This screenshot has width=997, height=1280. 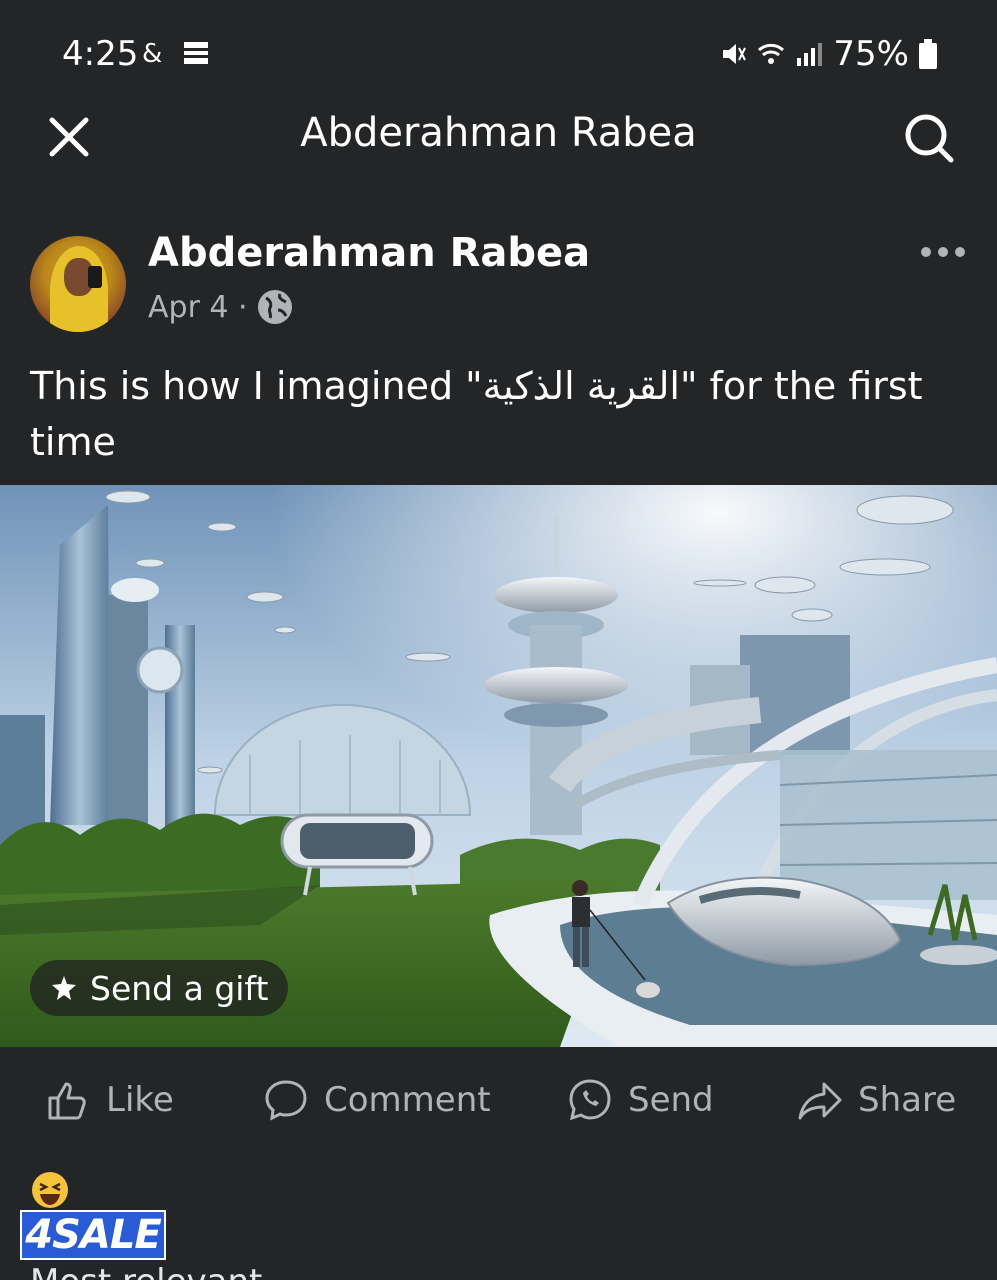 What do you see at coordinates (735, 54) in the screenshot?
I see `mute-icon` at bounding box center [735, 54].